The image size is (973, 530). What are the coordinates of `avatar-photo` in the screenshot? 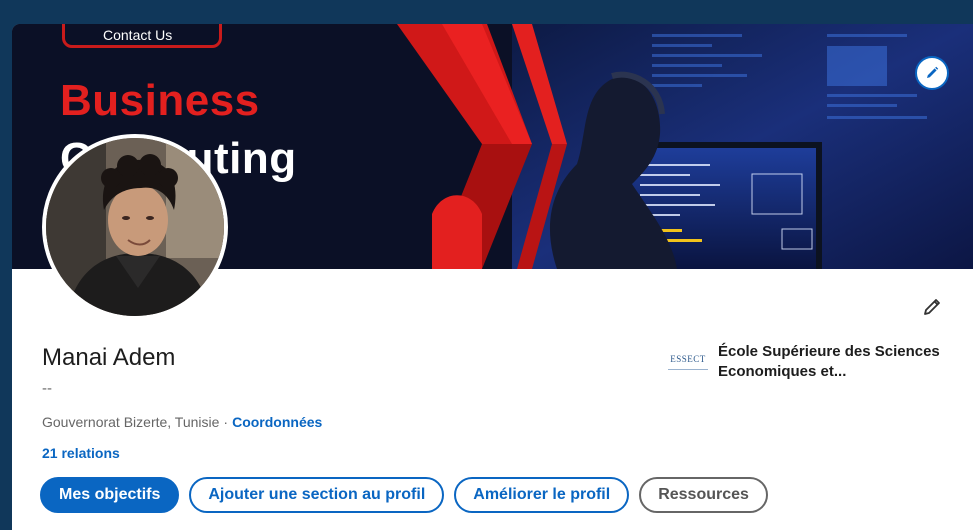 It's located at (135, 227).